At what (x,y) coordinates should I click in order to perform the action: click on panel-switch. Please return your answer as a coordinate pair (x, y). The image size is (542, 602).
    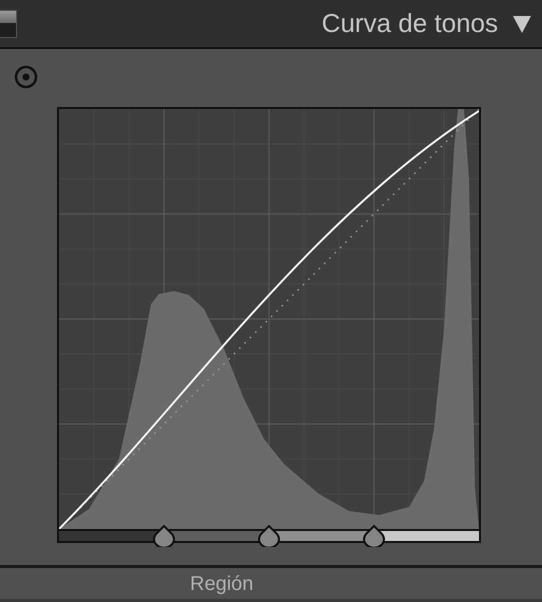
    Looking at the image, I should click on (8, 24).